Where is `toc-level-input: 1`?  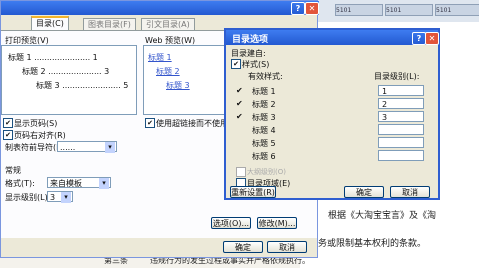
toc-level-input: 1 is located at coordinates (401, 90).